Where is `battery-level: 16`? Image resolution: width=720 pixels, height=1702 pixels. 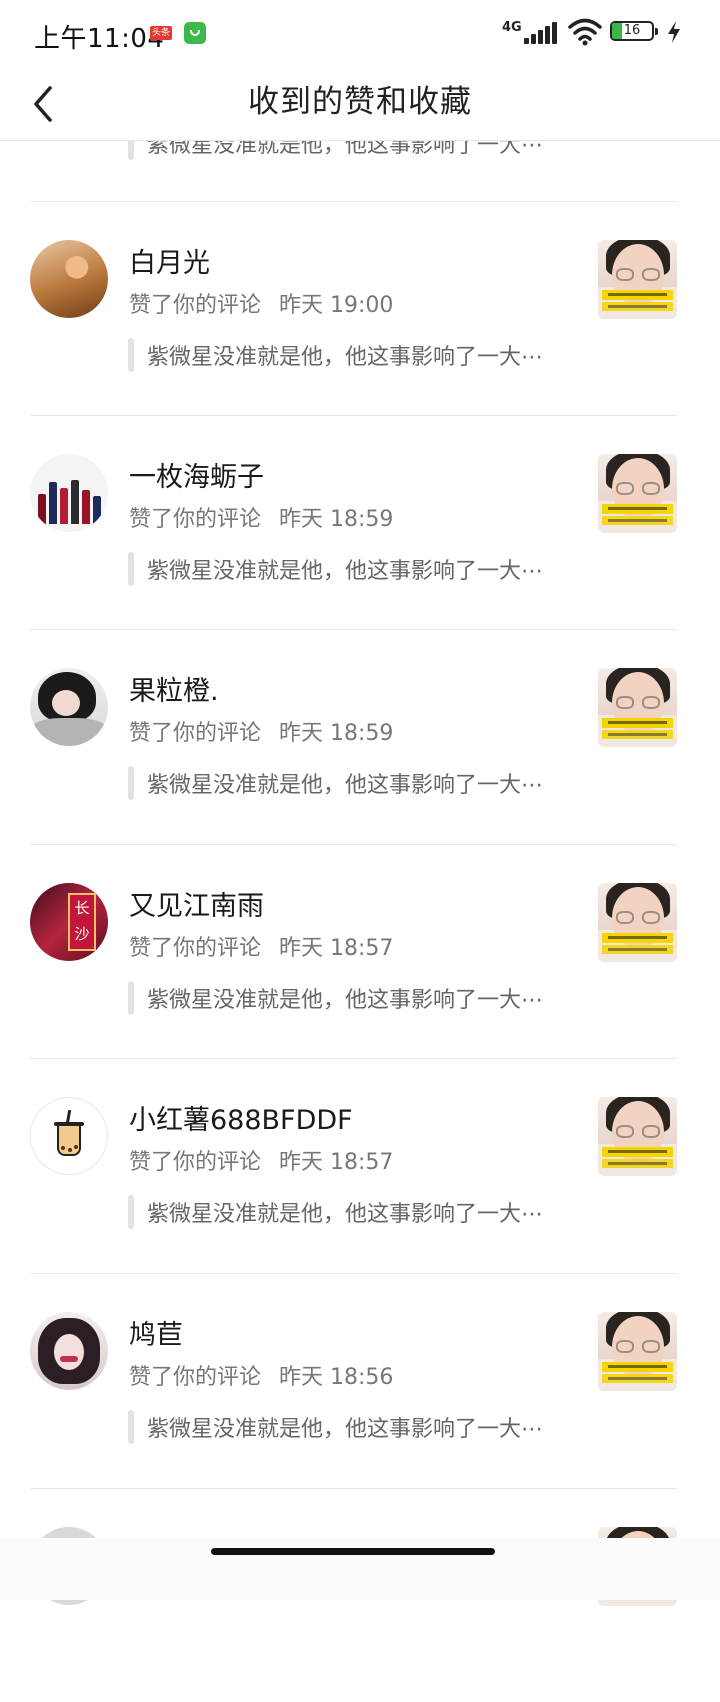 battery-level: 16 is located at coordinates (632, 30).